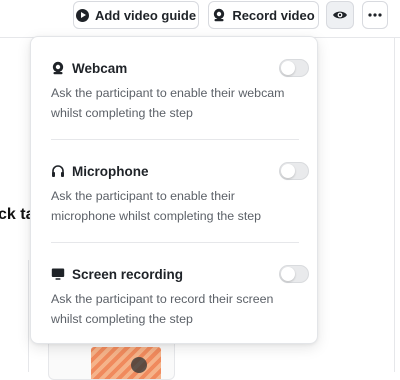 This screenshot has width=400, height=380. What do you see at coordinates (28, 316) in the screenshot?
I see `panel-edge` at bounding box center [28, 316].